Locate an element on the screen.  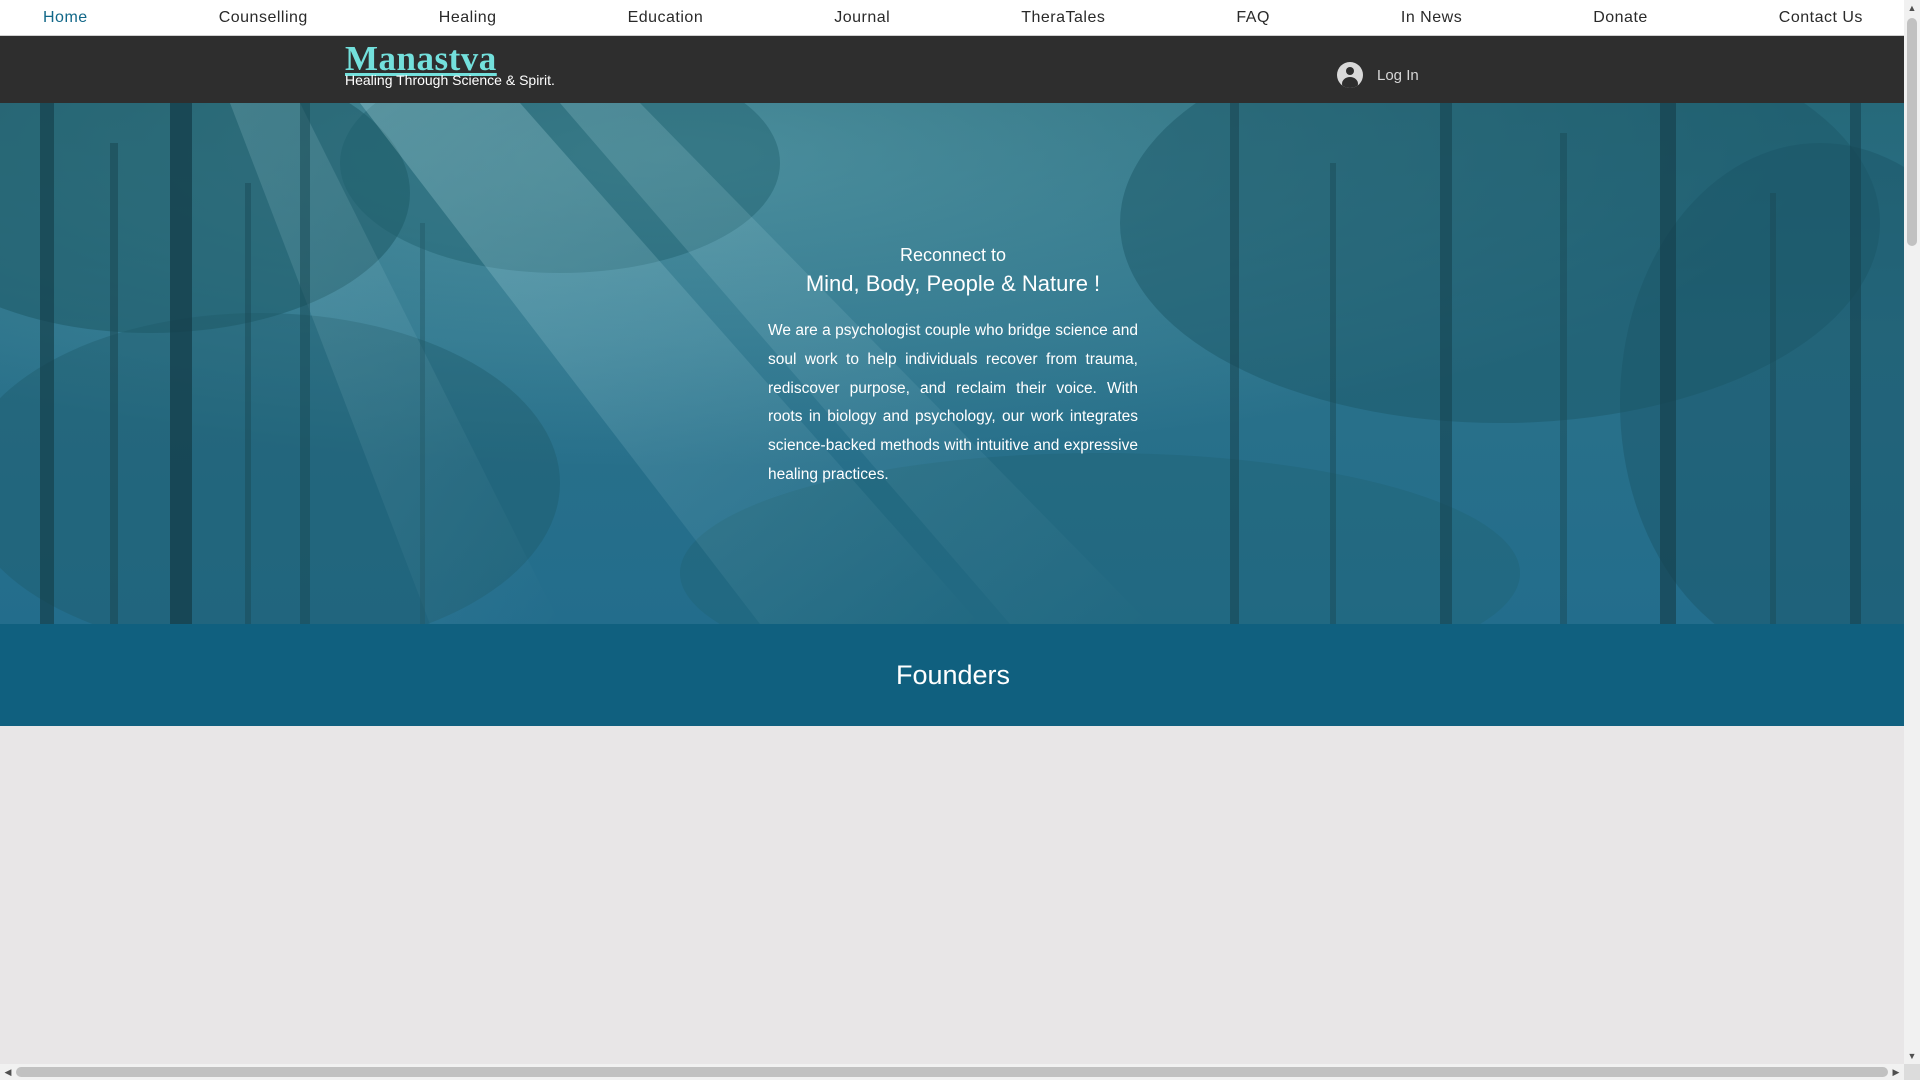
horizontal-scrollbar-thumb is located at coordinates (952, 1072).